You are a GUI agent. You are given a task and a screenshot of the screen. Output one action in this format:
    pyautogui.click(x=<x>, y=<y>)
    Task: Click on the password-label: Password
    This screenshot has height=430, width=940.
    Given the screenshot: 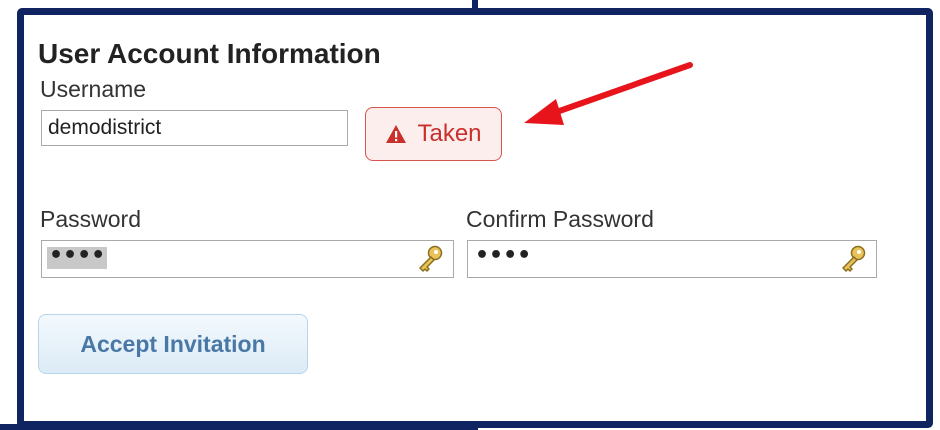 What is the action you would take?
    pyautogui.click(x=90, y=219)
    